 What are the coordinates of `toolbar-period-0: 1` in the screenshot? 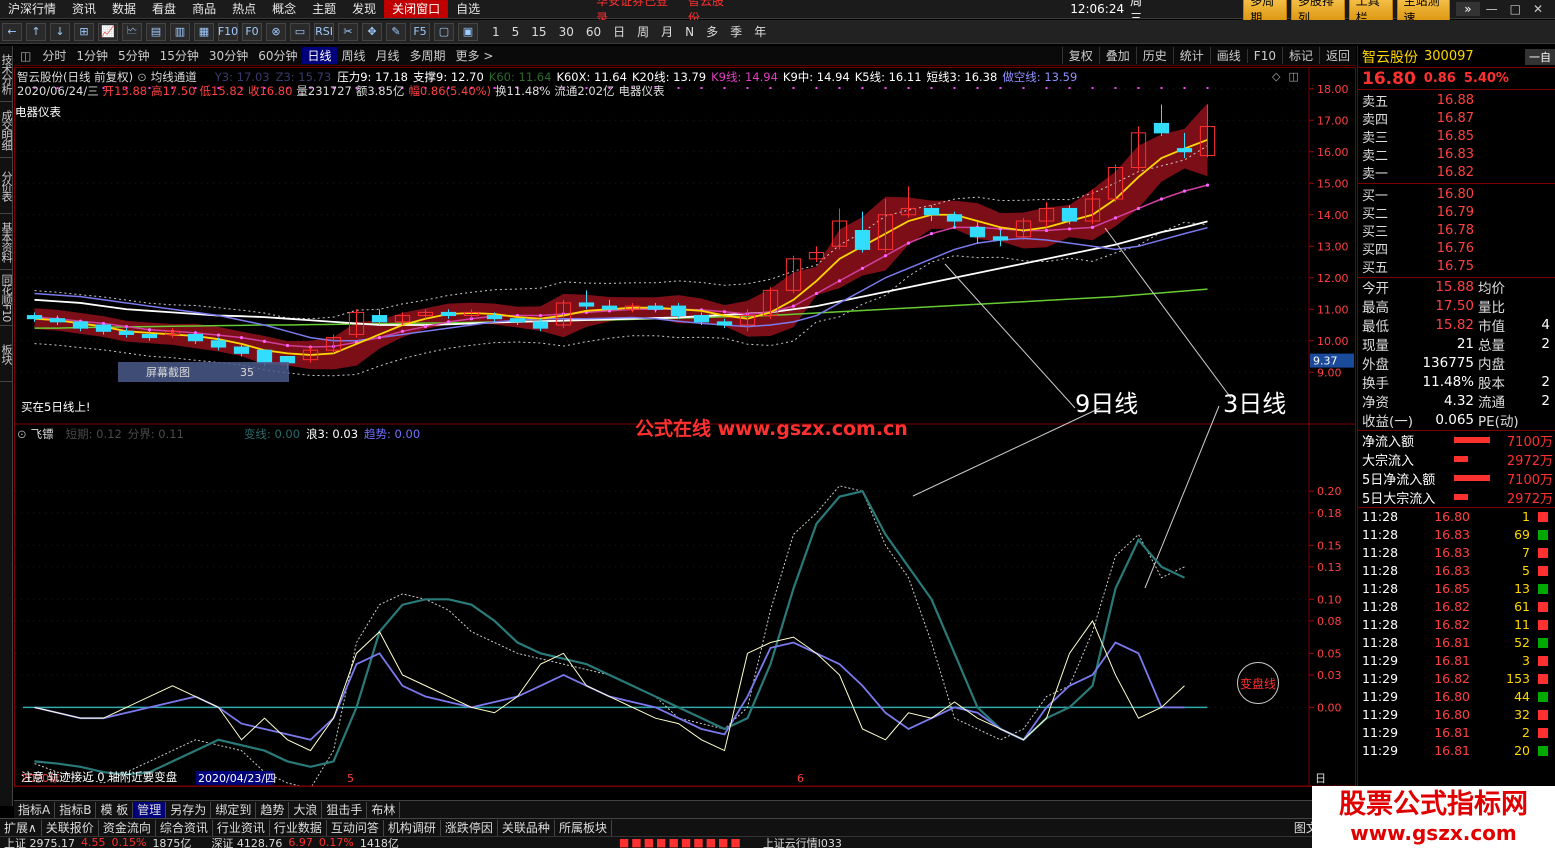 It's located at (496, 32).